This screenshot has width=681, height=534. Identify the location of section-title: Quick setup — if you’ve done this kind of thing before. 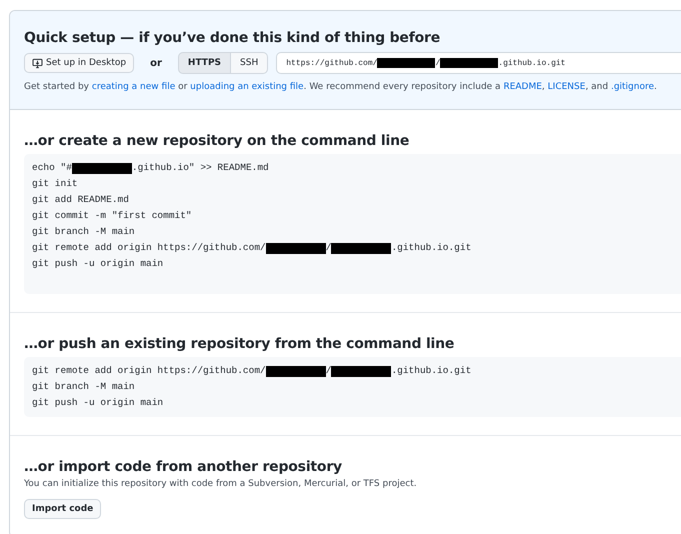
(233, 38).